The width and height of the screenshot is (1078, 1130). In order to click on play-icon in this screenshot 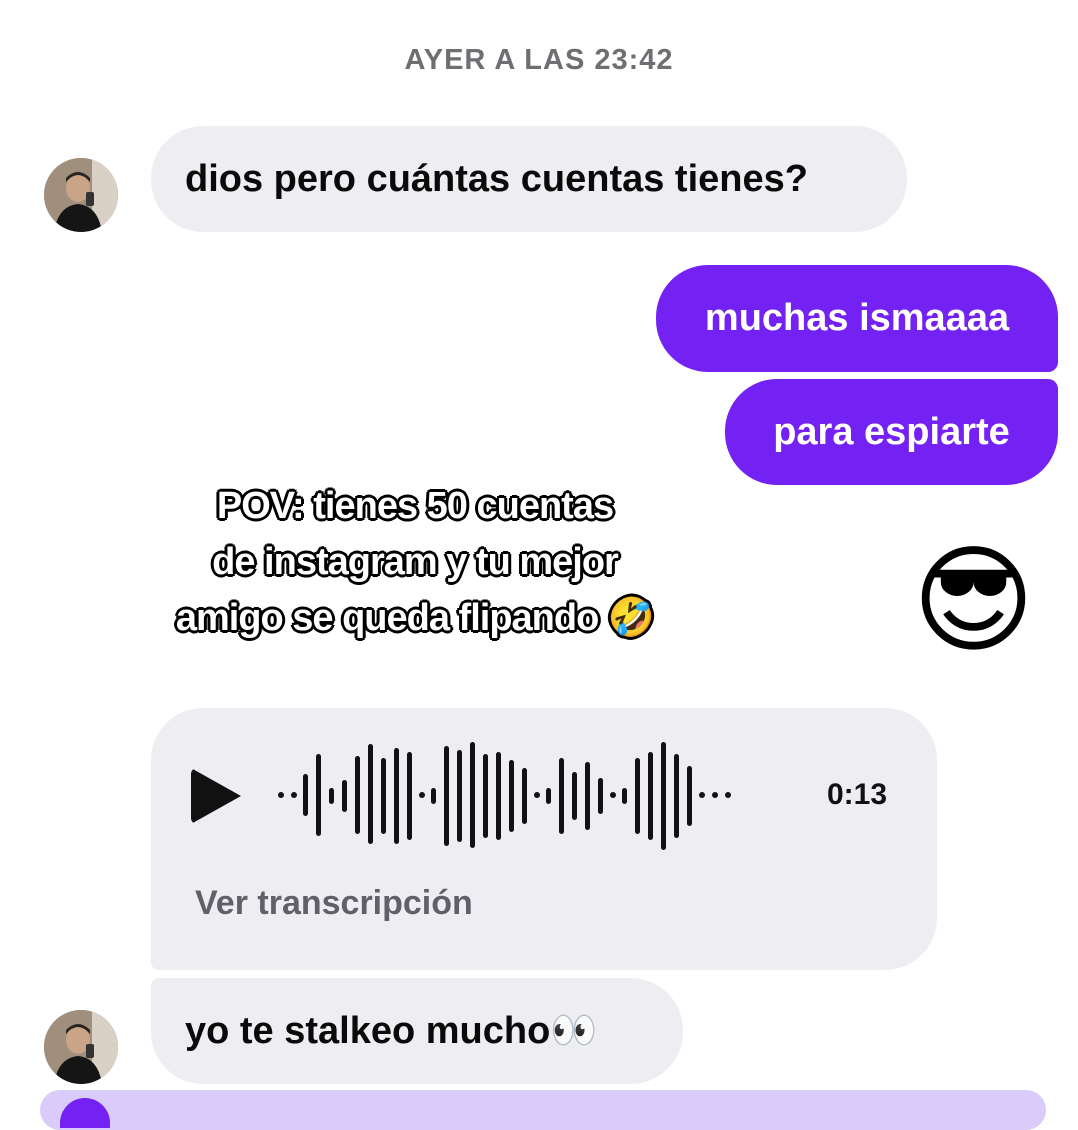, I will do `click(216, 796)`.